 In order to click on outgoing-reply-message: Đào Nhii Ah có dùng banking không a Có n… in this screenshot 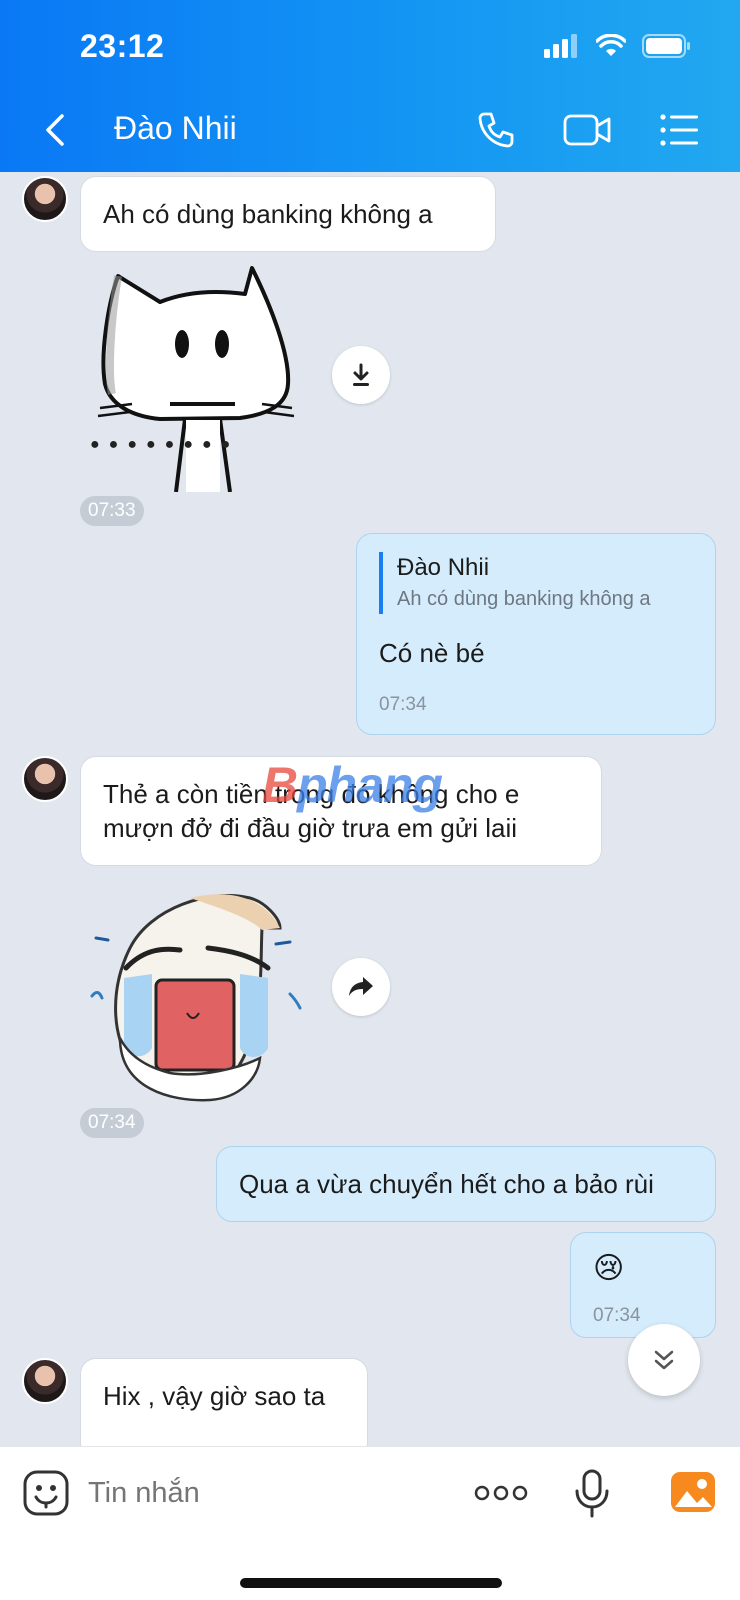, I will do `click(536, 634)`.